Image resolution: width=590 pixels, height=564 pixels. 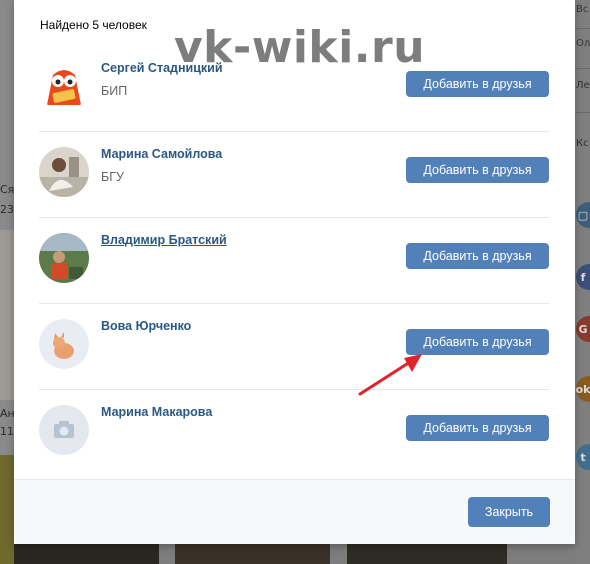 I want to click on background-text: 23, so click(x=7, y=209).